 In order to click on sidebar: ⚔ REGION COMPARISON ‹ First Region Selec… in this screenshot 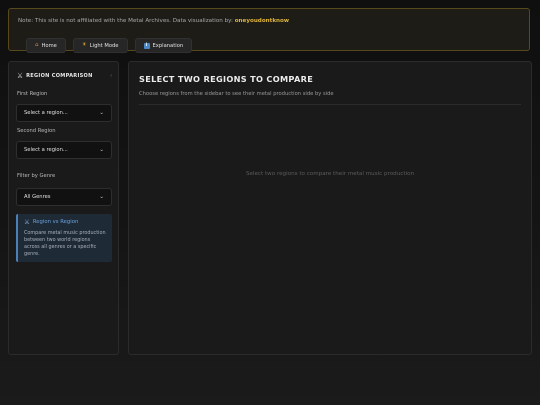, I will do `click(63, 208)`.